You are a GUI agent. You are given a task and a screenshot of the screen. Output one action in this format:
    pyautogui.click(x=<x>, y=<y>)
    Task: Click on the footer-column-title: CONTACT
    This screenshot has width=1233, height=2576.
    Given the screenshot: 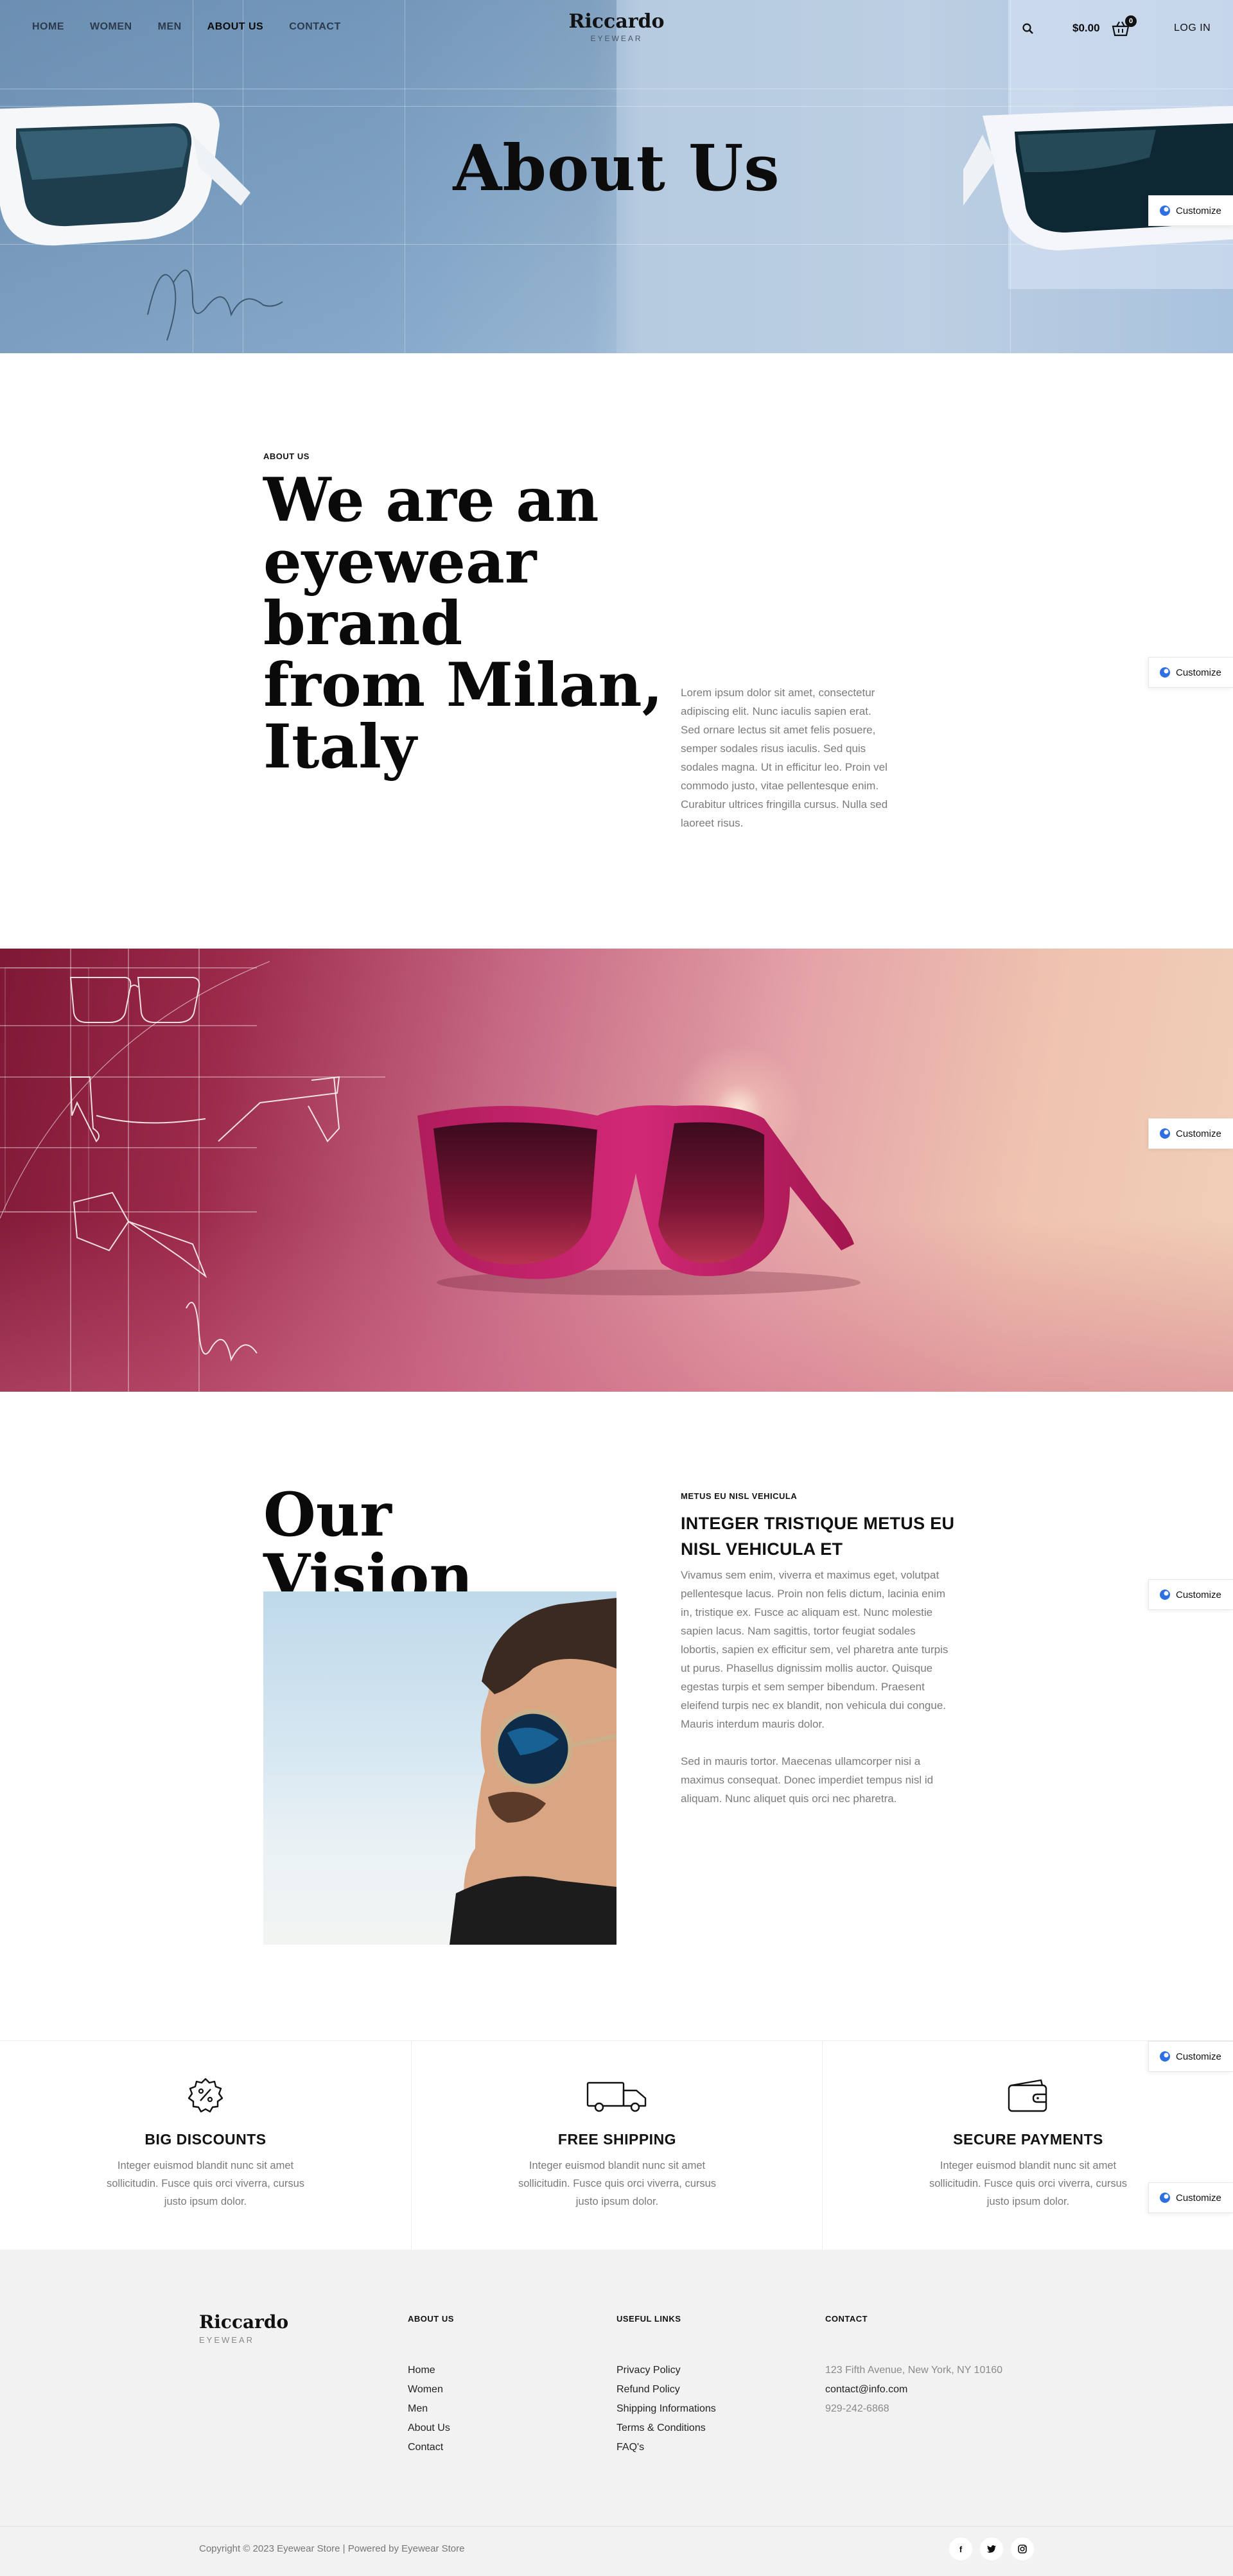 What is the action you would take?
    pyautogui.click(x=846, y=2319)
    